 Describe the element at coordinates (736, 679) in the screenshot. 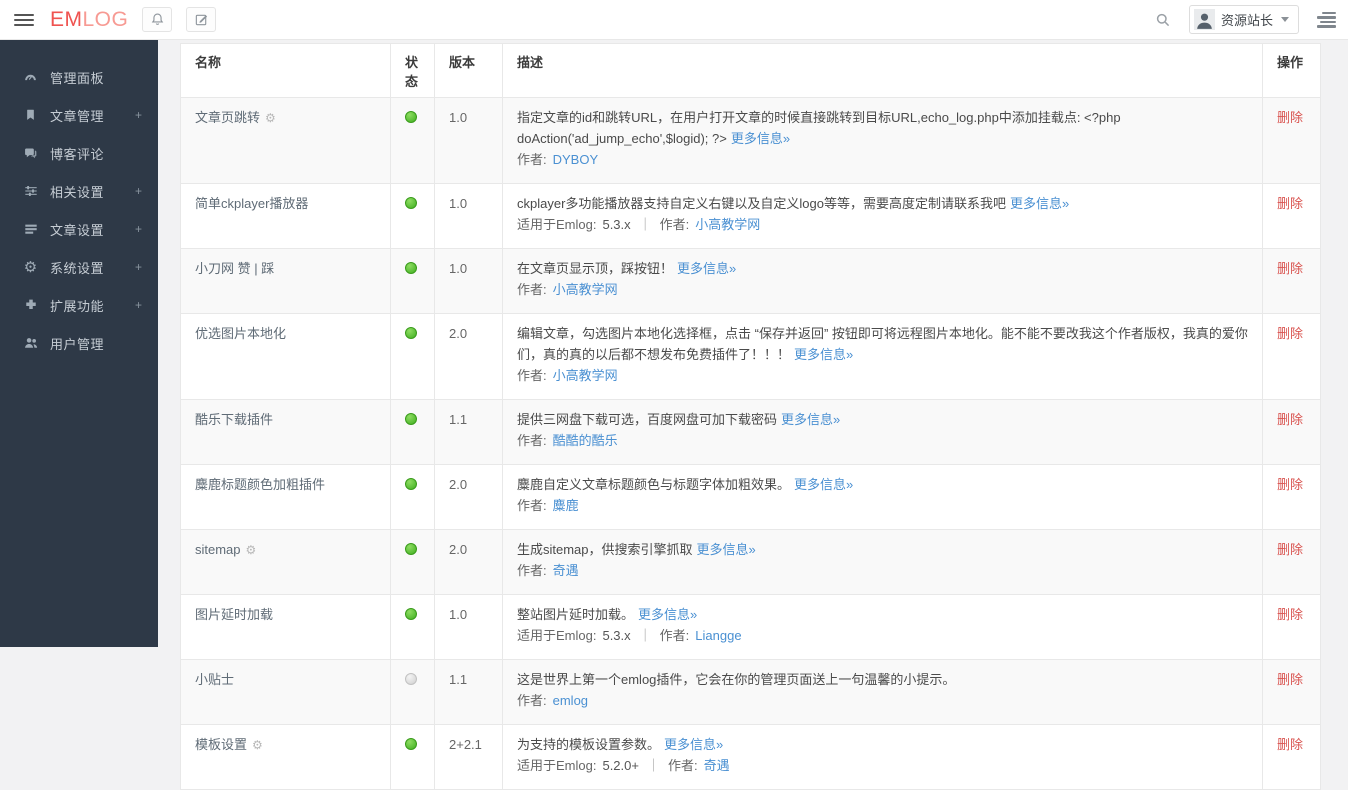

I see `plugin-description: 这是世界上第一个emlog插件，它会在你的管理页面送上一句温馨的小提示。` at that location.